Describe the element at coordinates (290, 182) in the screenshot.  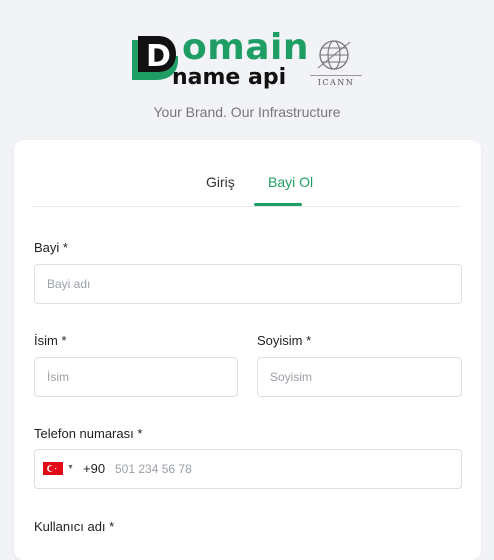
I see `tab-reseller: Bayi Ol` at that location.